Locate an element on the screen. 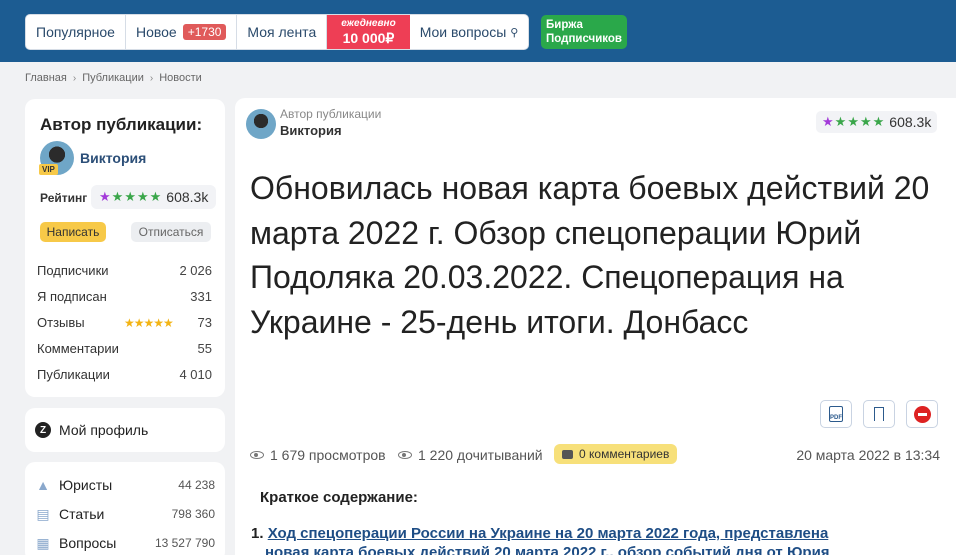 This screenshot has height=555, width=956. article-author-name: Виктория is located at coordinates (311, 130).